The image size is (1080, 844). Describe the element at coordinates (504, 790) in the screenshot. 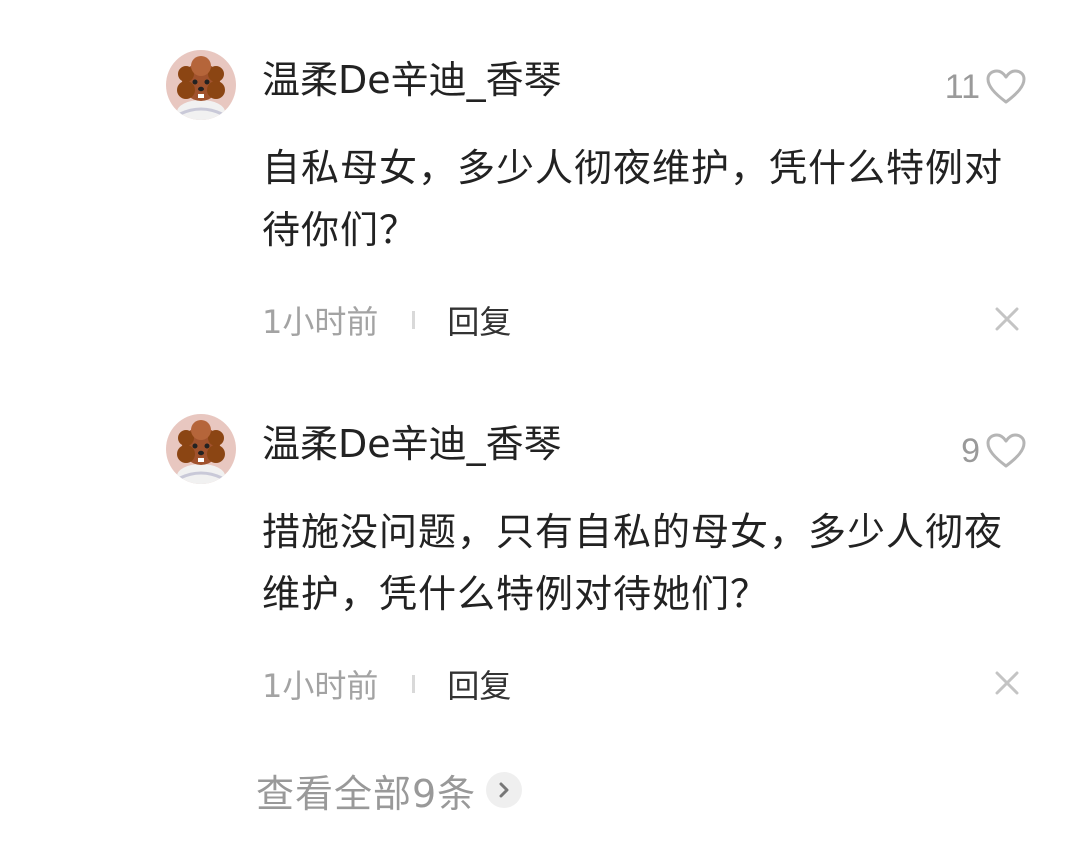

I see `chevron-right-icon` at that location.